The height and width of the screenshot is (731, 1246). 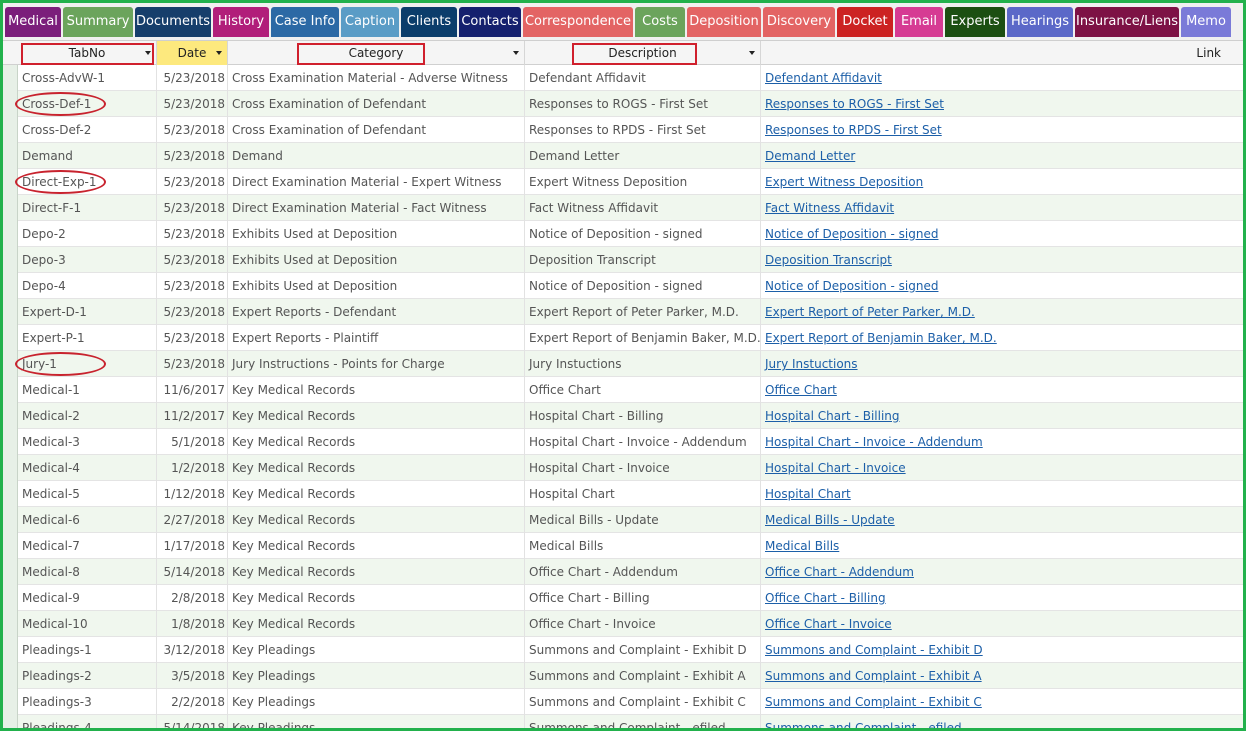 I want to click on document-link: Hospital Chart, so click(x=808, y=494).